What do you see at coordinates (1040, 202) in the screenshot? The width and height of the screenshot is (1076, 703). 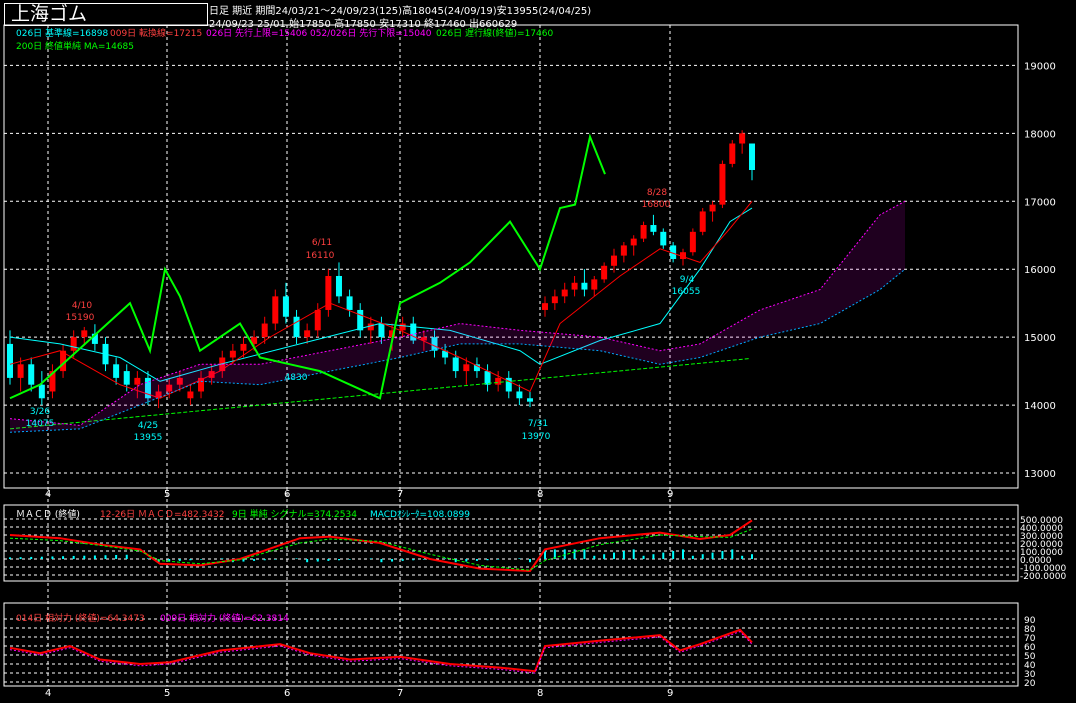 I see `price-tick-label: 17000` at bounding box center [1040, 202].